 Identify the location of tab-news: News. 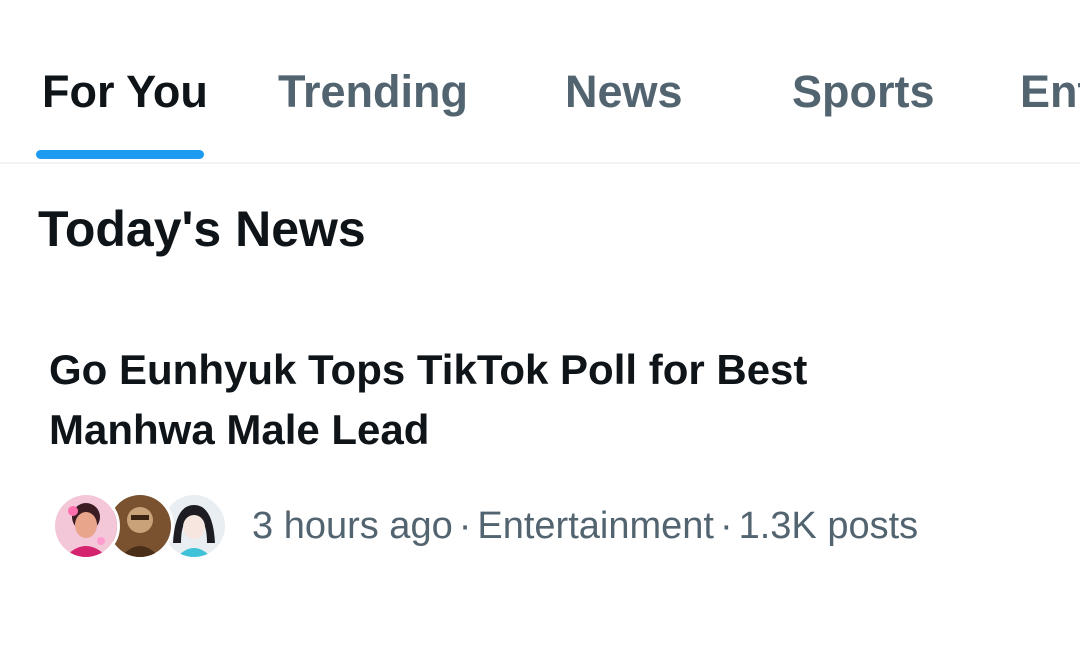
(624, 92).